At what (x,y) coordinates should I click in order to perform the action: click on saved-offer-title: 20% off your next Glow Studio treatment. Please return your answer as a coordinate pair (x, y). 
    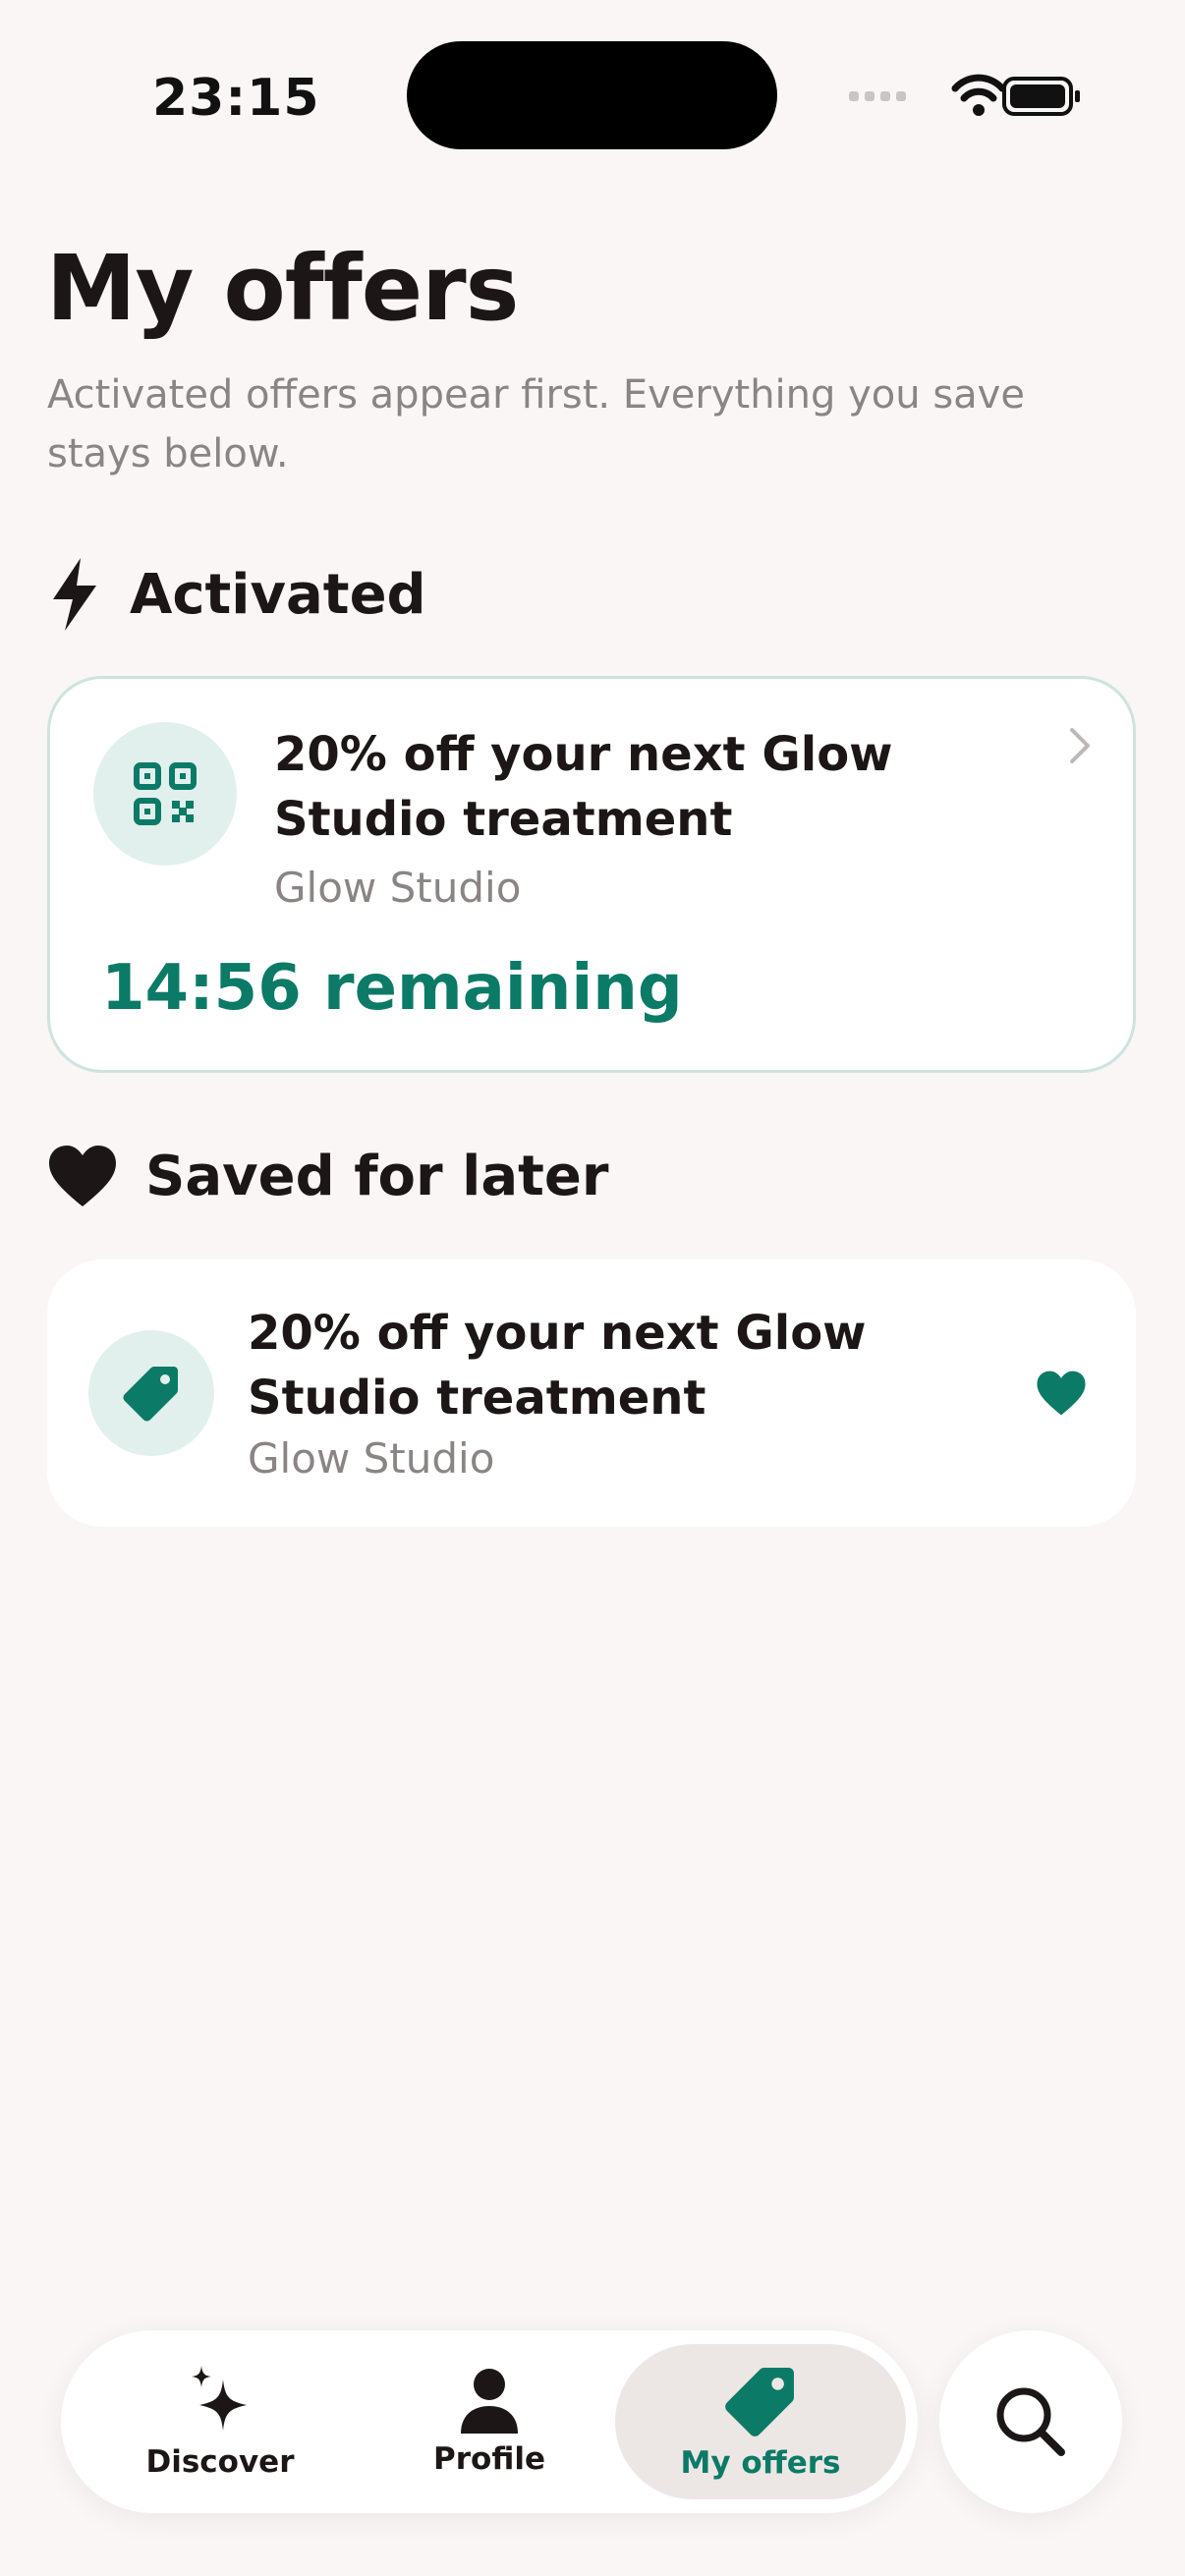
    Looking at the image, I should click on (558, 1366).